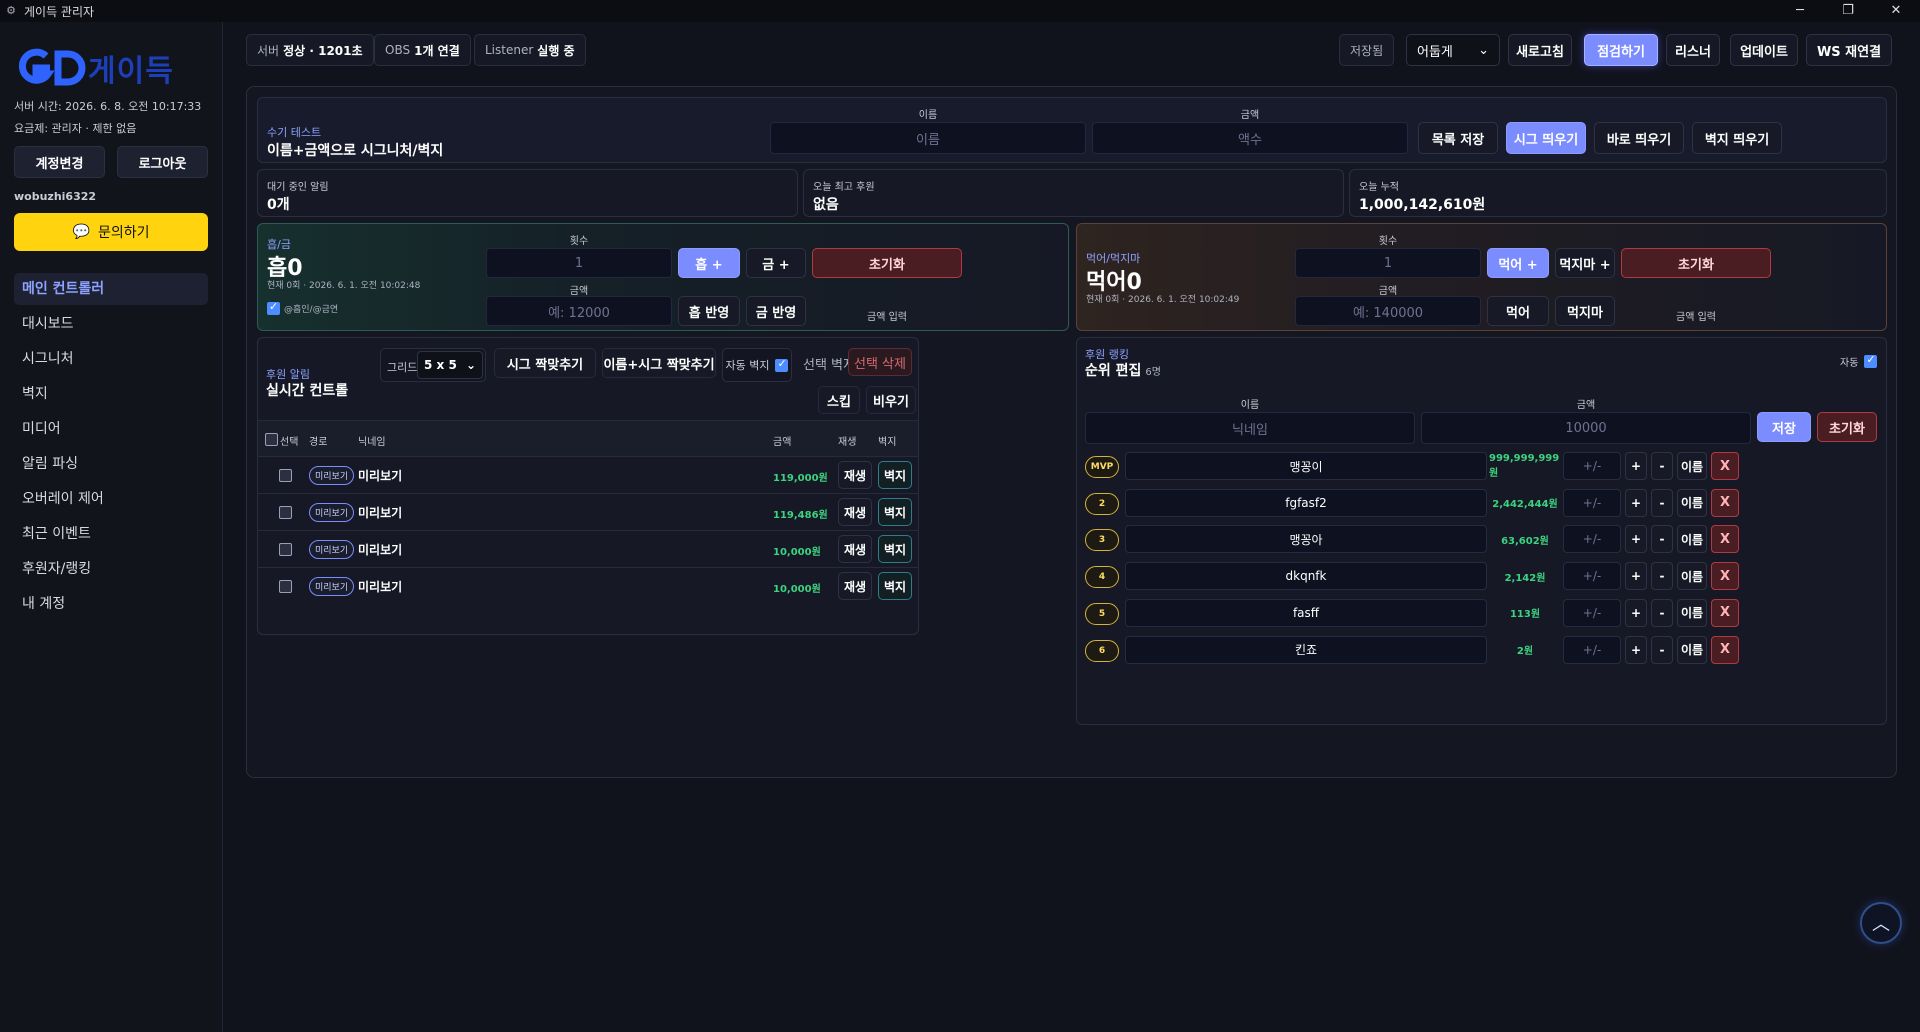 The height and width of the screenshot is (1032, 1920). Describe the element at coordinates (776, 263) in the screenshot. I see `geum-plus-button: 금 +` at that location.